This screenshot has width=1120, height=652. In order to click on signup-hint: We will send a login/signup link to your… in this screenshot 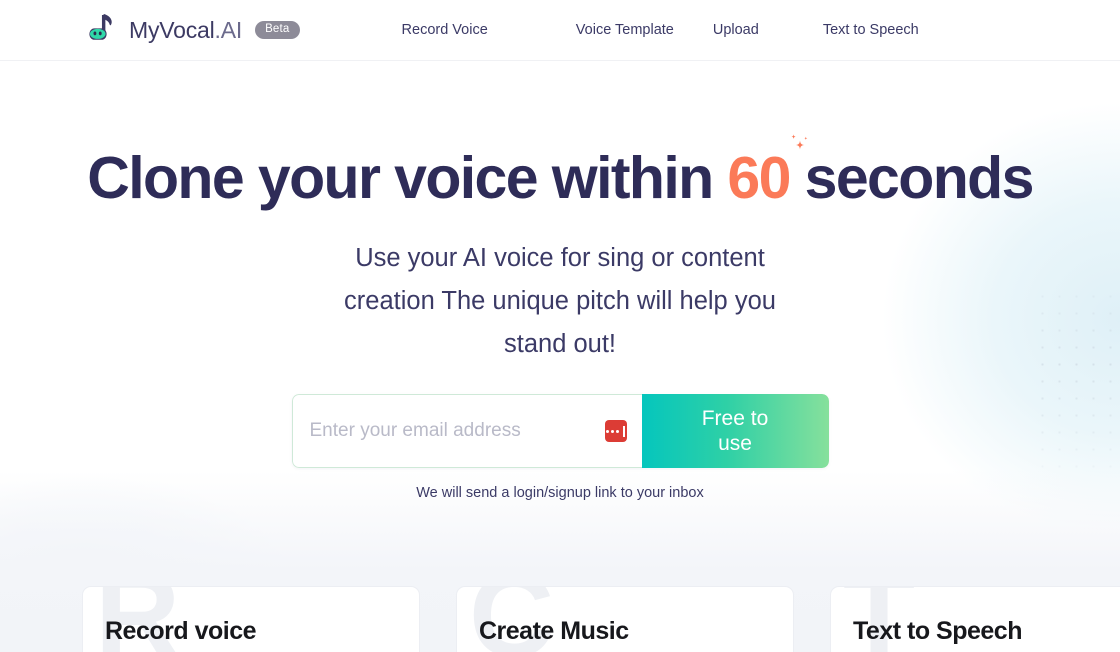, I will do `click(560, 493)`.